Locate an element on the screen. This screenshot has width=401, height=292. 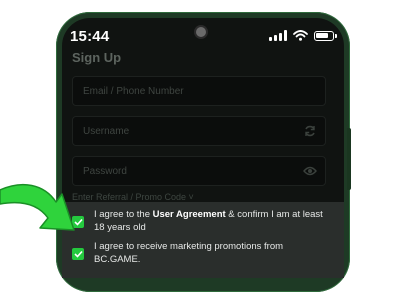
username-field is located at coordinates (199, 131).